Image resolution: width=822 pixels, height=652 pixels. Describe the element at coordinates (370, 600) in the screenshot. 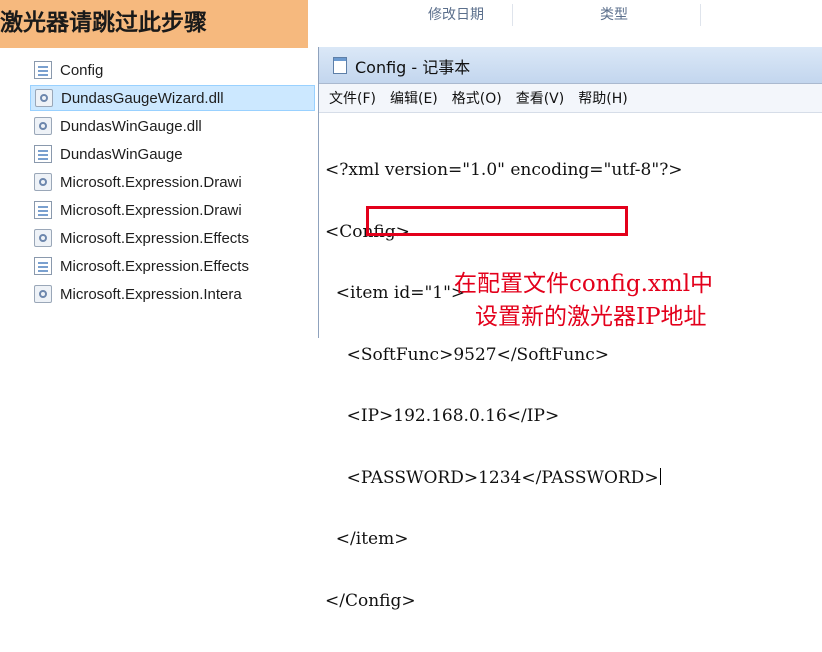

I see `code-line-config-close: </Config>` at that location.